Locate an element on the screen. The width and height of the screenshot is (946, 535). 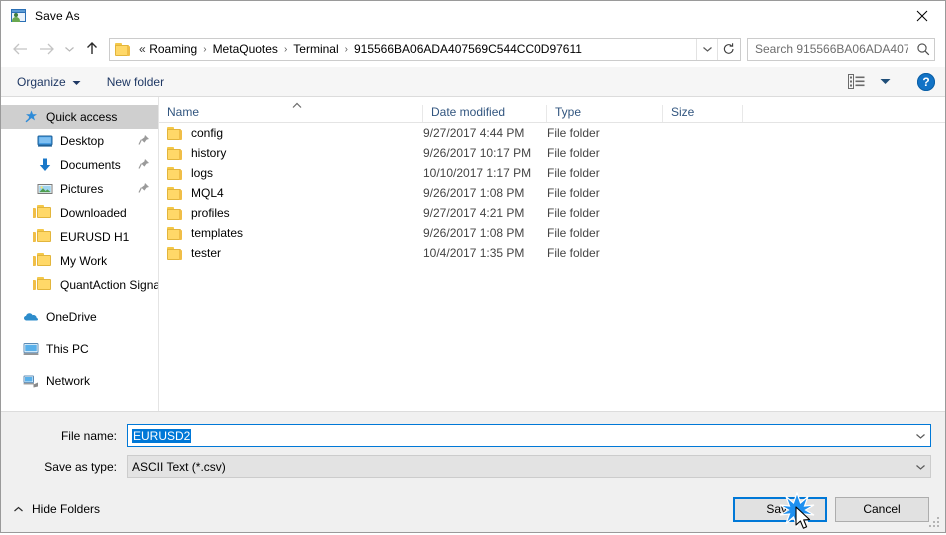
forward-button is located at coordinates (46, 49).